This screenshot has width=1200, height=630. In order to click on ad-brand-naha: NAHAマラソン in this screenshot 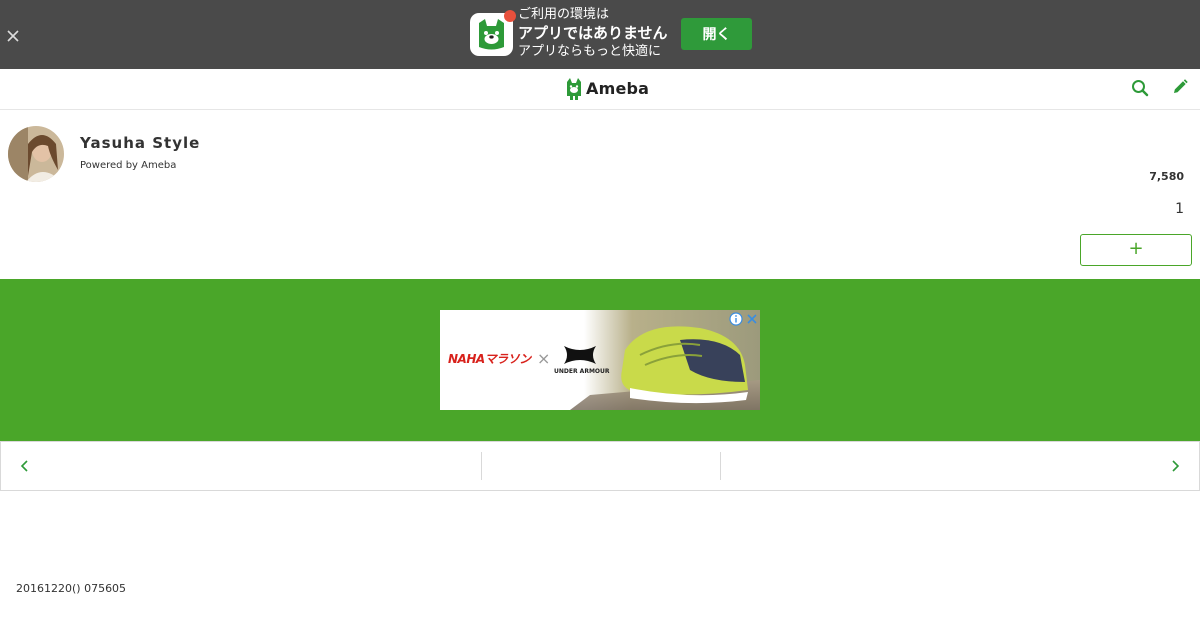, I will do `click(489, 359)`.